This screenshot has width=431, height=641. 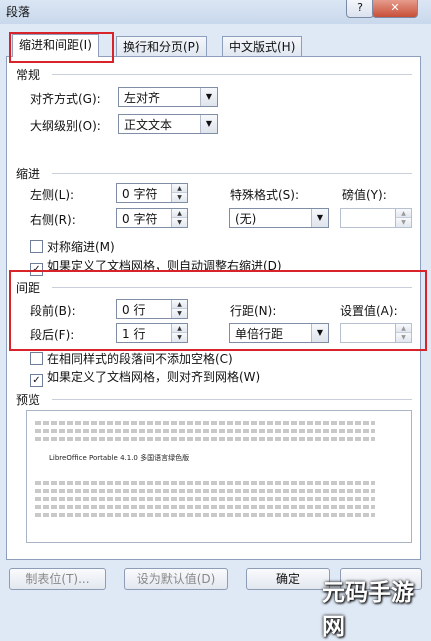 What do you see at coordinates (61, 47) in the screenshot?
I see `tab-highlight-outline` at bounding box center [61, 47].